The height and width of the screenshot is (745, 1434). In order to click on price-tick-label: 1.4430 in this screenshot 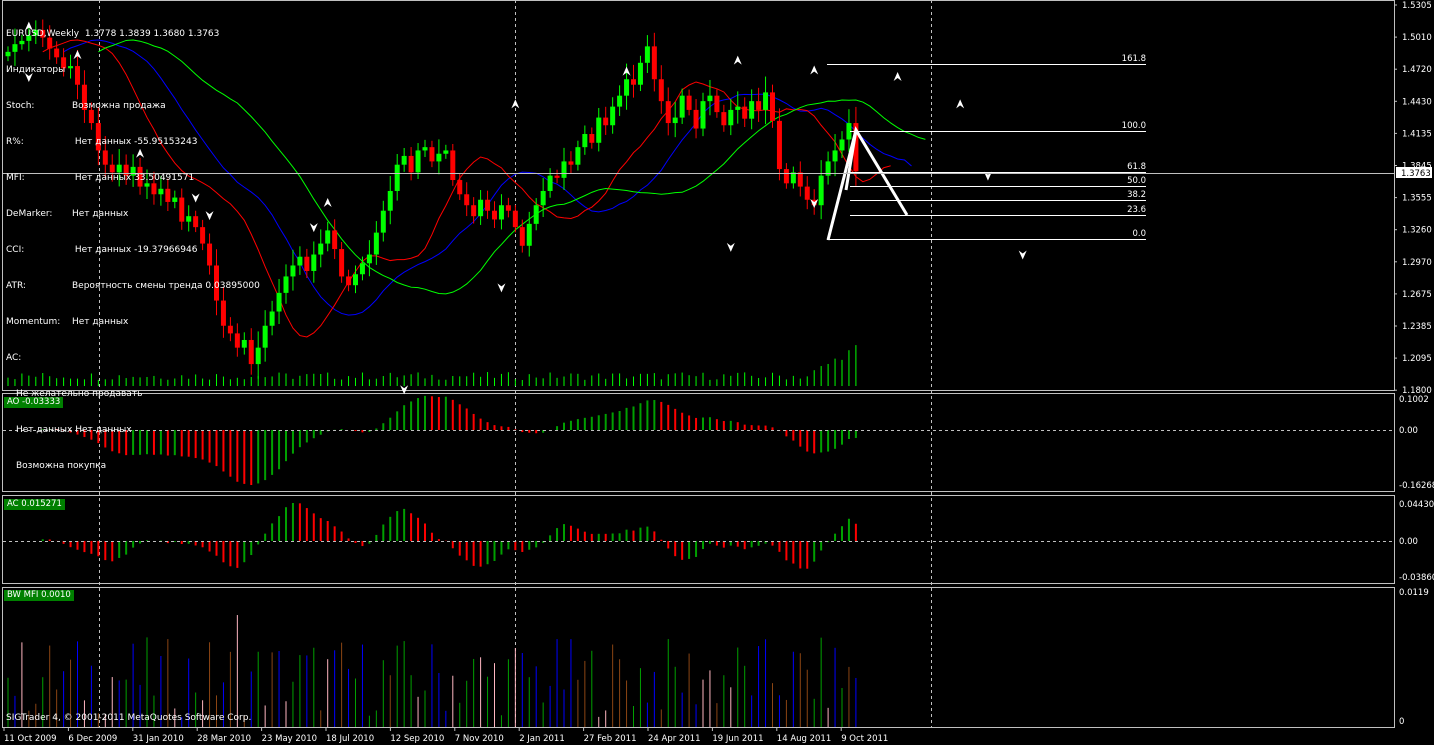, I will do `click(1417, 102)`.